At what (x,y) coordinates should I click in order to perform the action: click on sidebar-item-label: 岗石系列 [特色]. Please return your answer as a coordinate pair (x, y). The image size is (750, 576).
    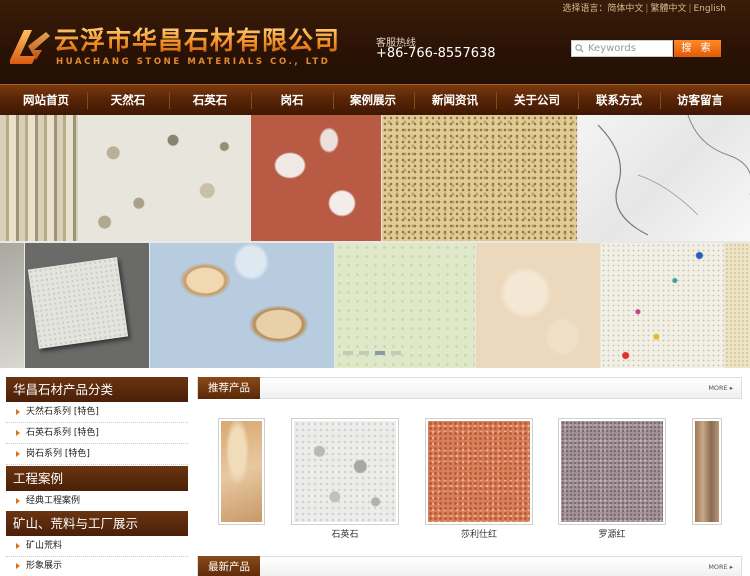
    Looking at the image, I should click on (58, 454).